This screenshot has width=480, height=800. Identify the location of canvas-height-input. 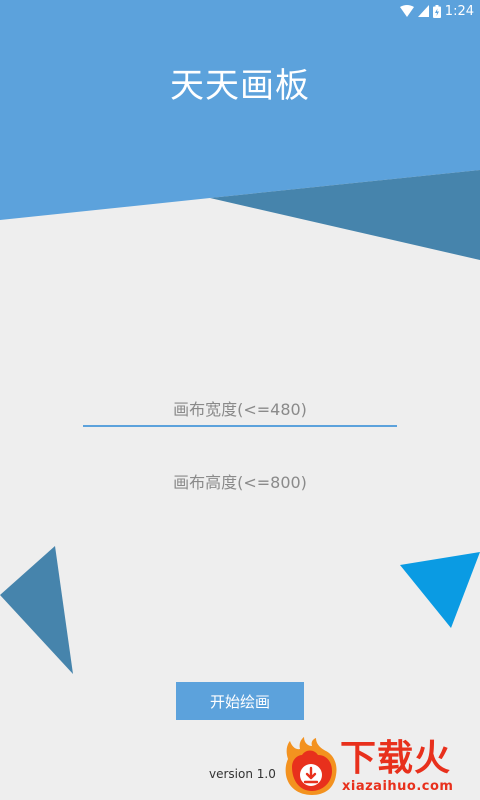
(240, 483).